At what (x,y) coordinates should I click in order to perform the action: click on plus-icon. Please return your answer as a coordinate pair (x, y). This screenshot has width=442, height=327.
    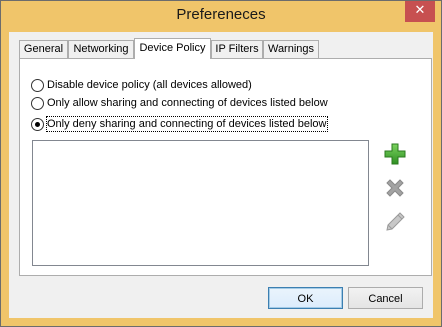
    Looking at the image, I should click on (395, 154).